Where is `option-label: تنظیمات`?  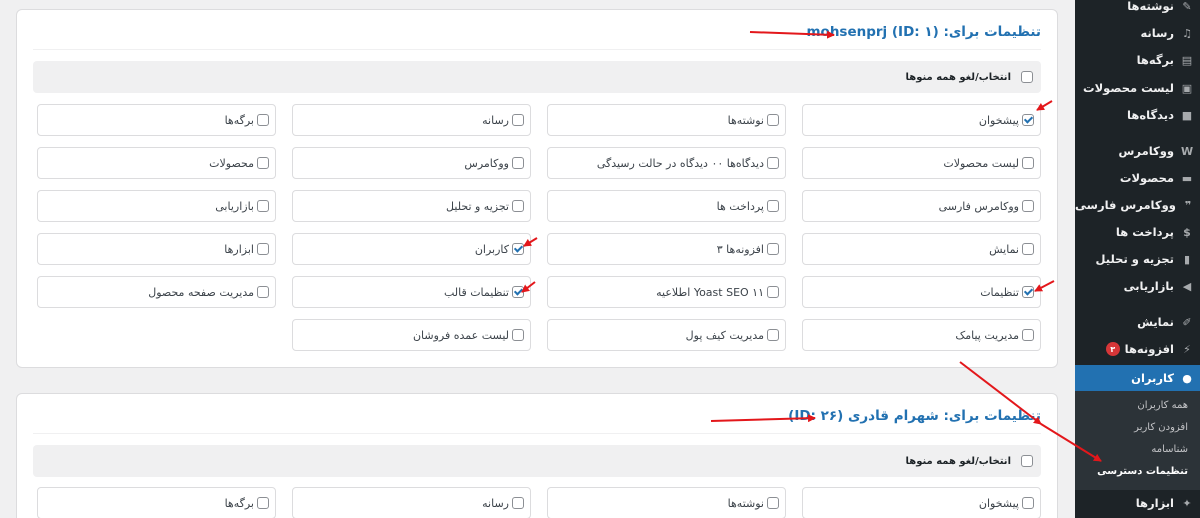
option-label: تنظیمات is located at coordinates (999, 292).